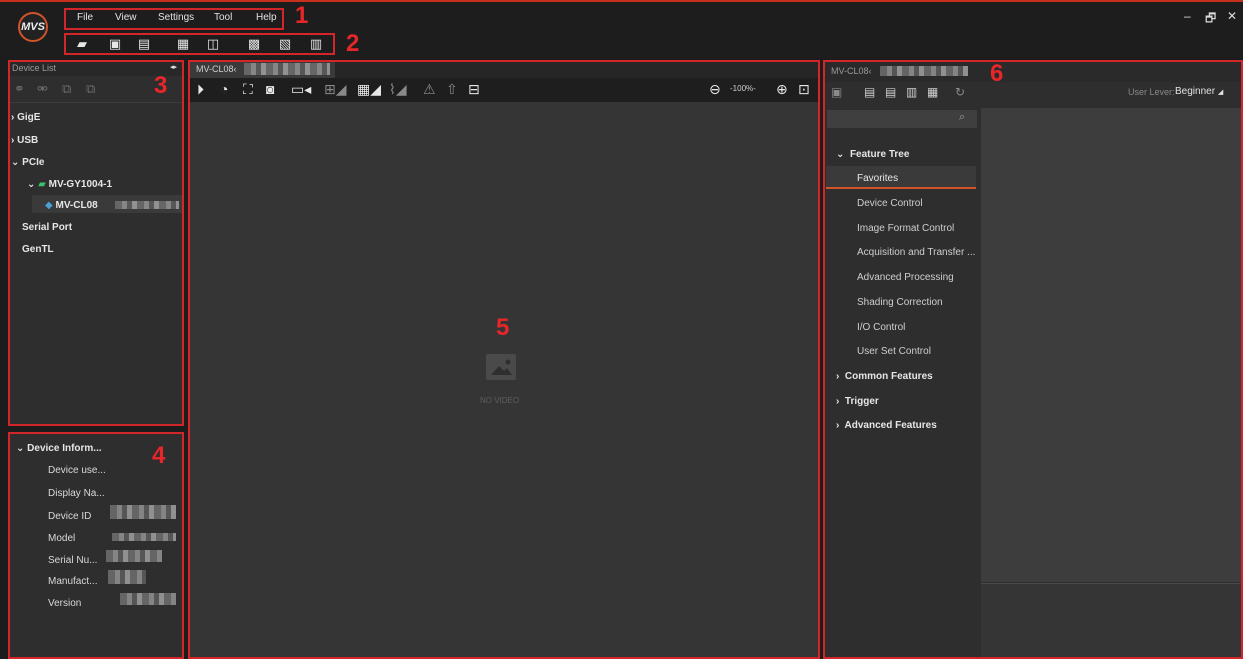  What do you see at coordinates (85, 17) in the screenshot?
I see `menu-file: File` at bounding box center [85, 17].